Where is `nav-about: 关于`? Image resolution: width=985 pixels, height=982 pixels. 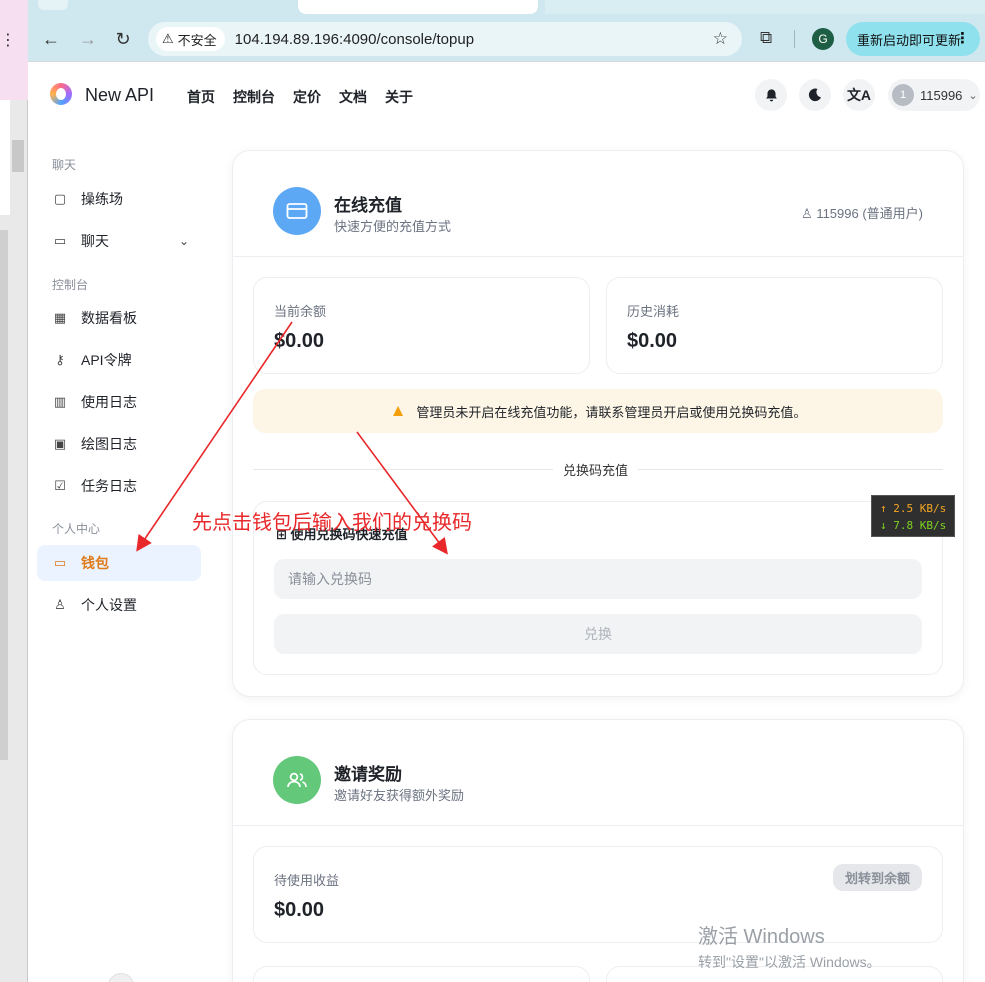
nav-about: 关于 is located at coordinates (399, 97).